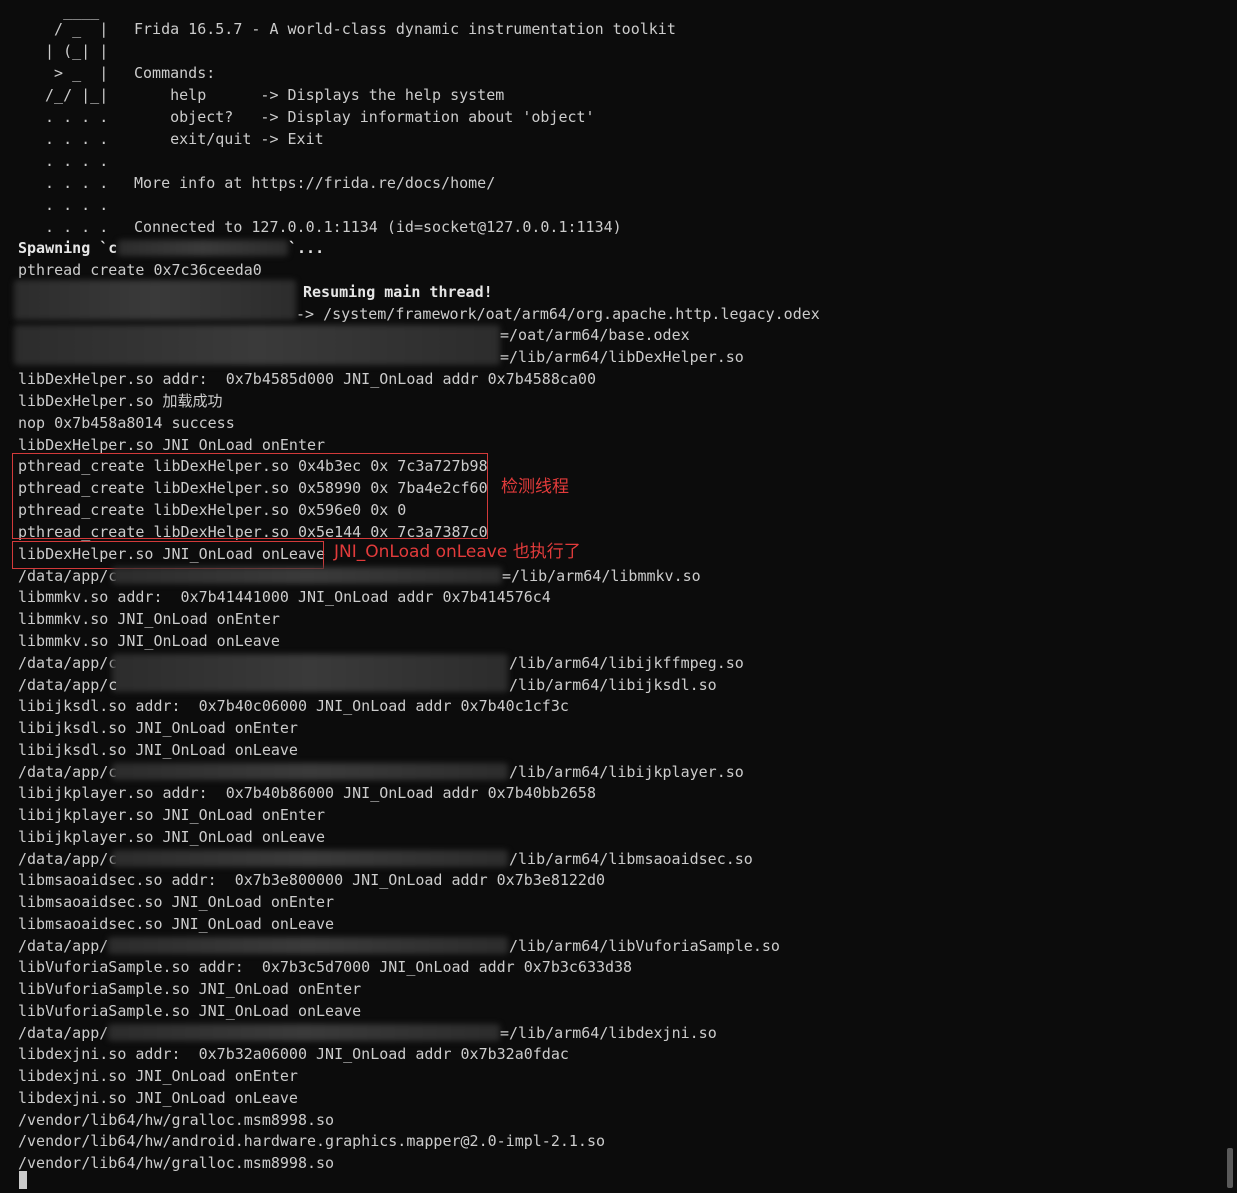  What do you see at coordinates (149, 619) in the screenshot?
I see `log-line: libmmkv.so JNI_OnLoad onEnter` at bounding box center [149, 619].